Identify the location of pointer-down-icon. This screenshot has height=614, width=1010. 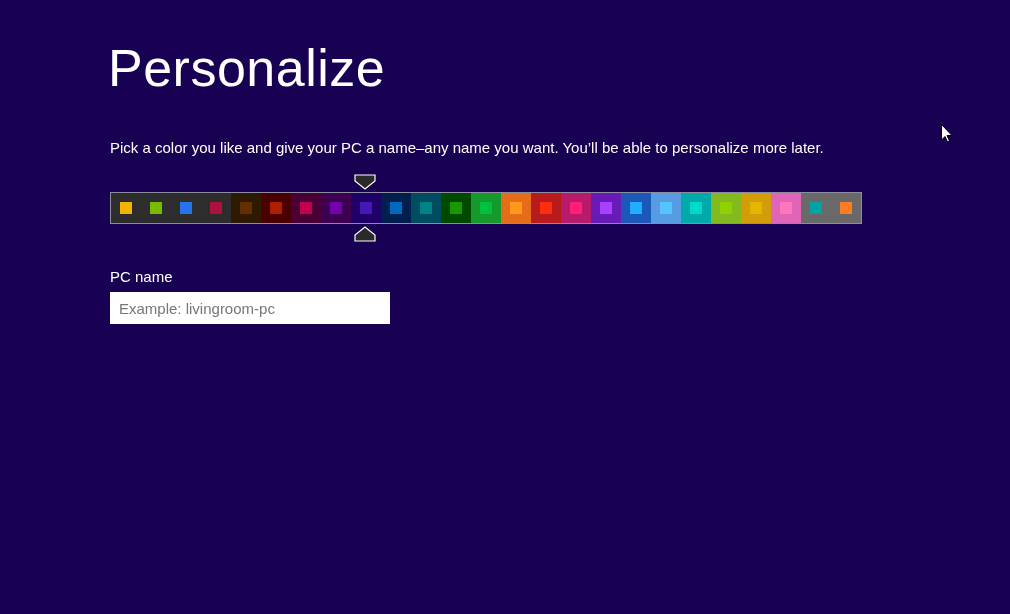
(365, 182).